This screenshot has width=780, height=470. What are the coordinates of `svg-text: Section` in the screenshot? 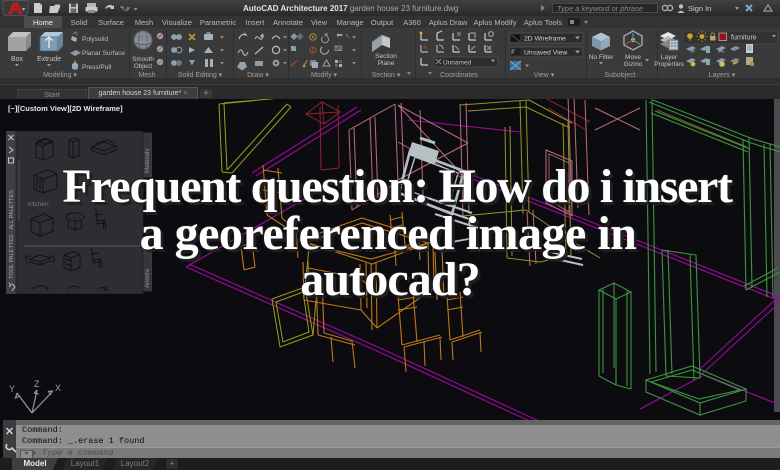 It's located at (386, 56).